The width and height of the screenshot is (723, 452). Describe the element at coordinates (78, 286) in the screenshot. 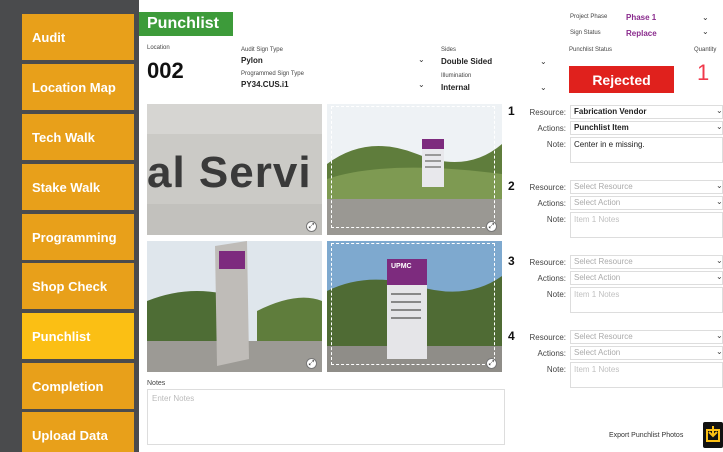

I see `nav-shop-check: Shop Check` at that location.